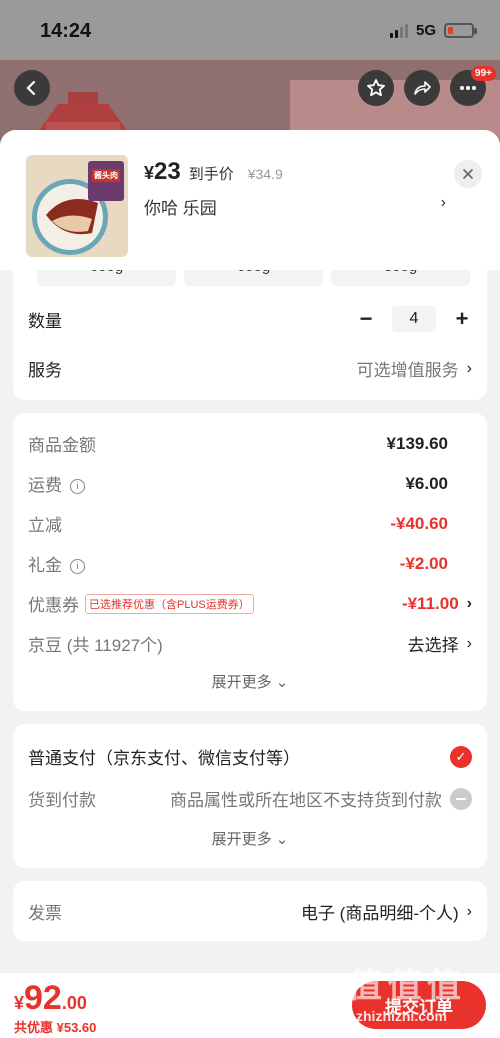  What do you see at coordinates (45, 525) in the screenshot?
I see `instant-discount-label: 立减` at bounding box center [45, 525].